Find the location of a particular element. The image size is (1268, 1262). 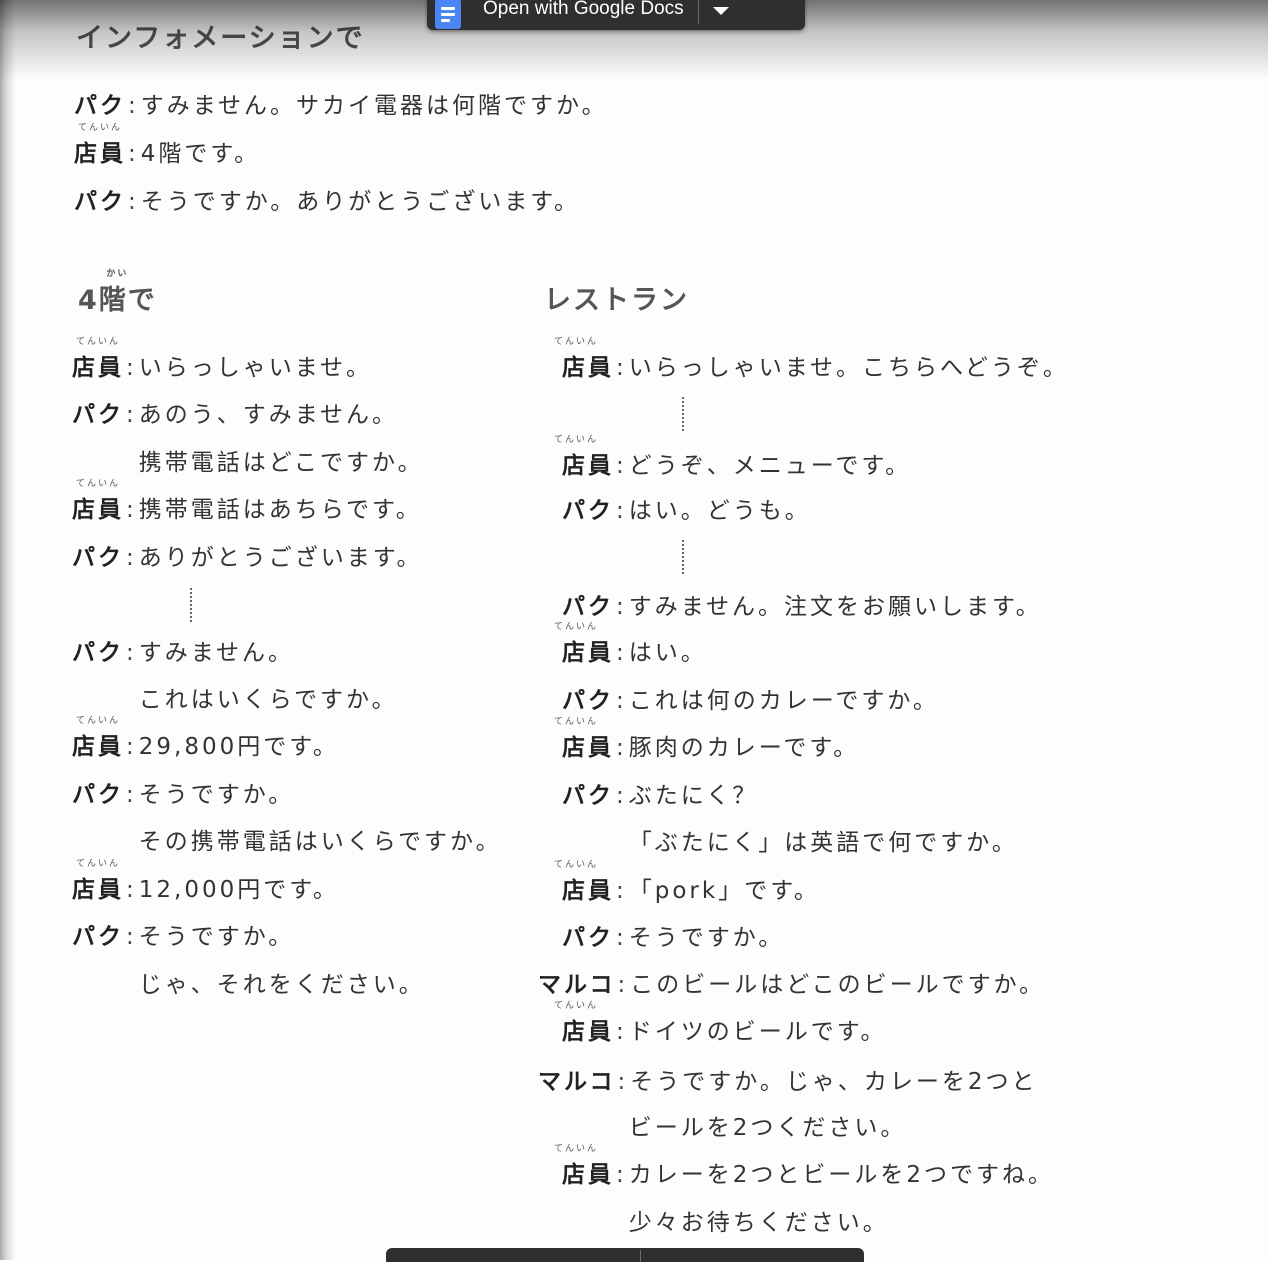

line-text: どうぞ、メニューです。 is located at coordinates (770, 466).